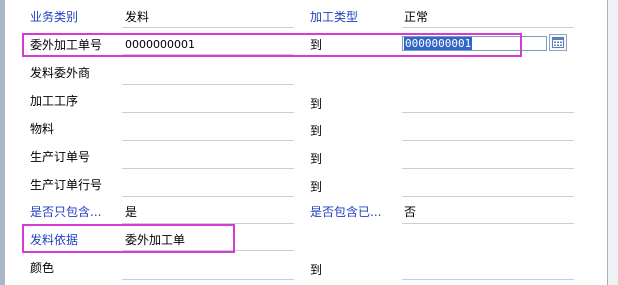 Image resolution: width=618 pixels, height=285 pixels. Describe the element at coordinates (128, 238) in the screenshot. I see `issue-basis-highlight-box` at that location.